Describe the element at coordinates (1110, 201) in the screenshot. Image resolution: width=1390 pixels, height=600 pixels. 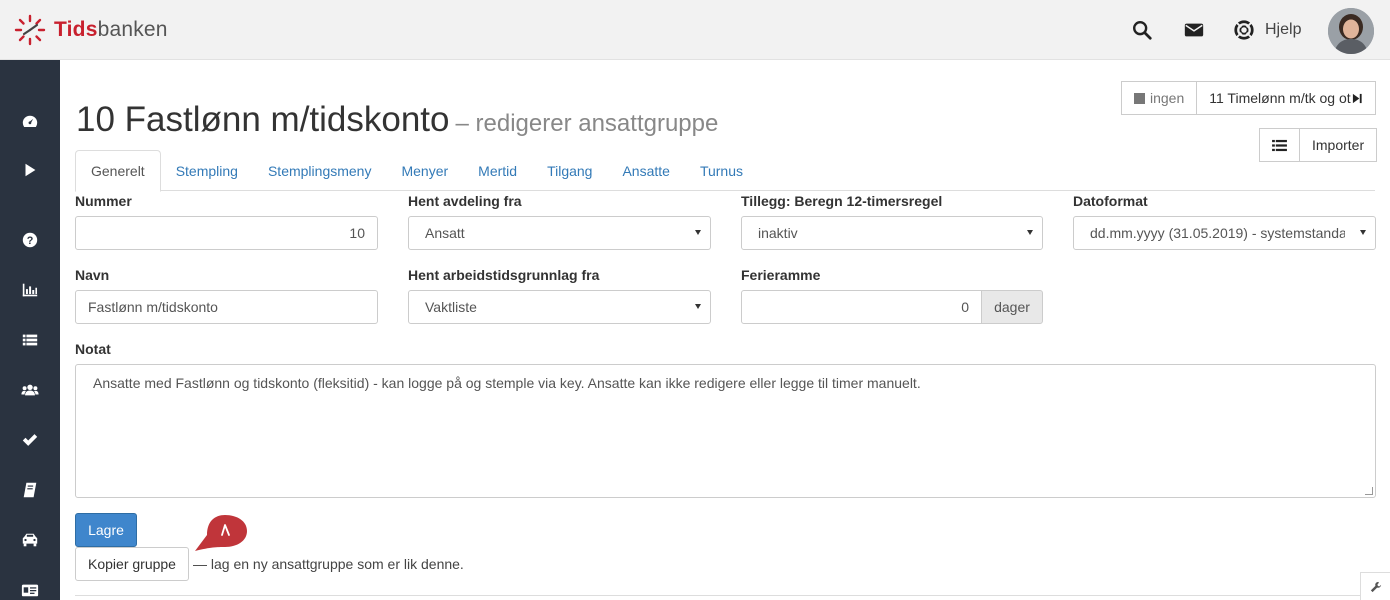
I see `datoformat-label: Datoformat` at that location.